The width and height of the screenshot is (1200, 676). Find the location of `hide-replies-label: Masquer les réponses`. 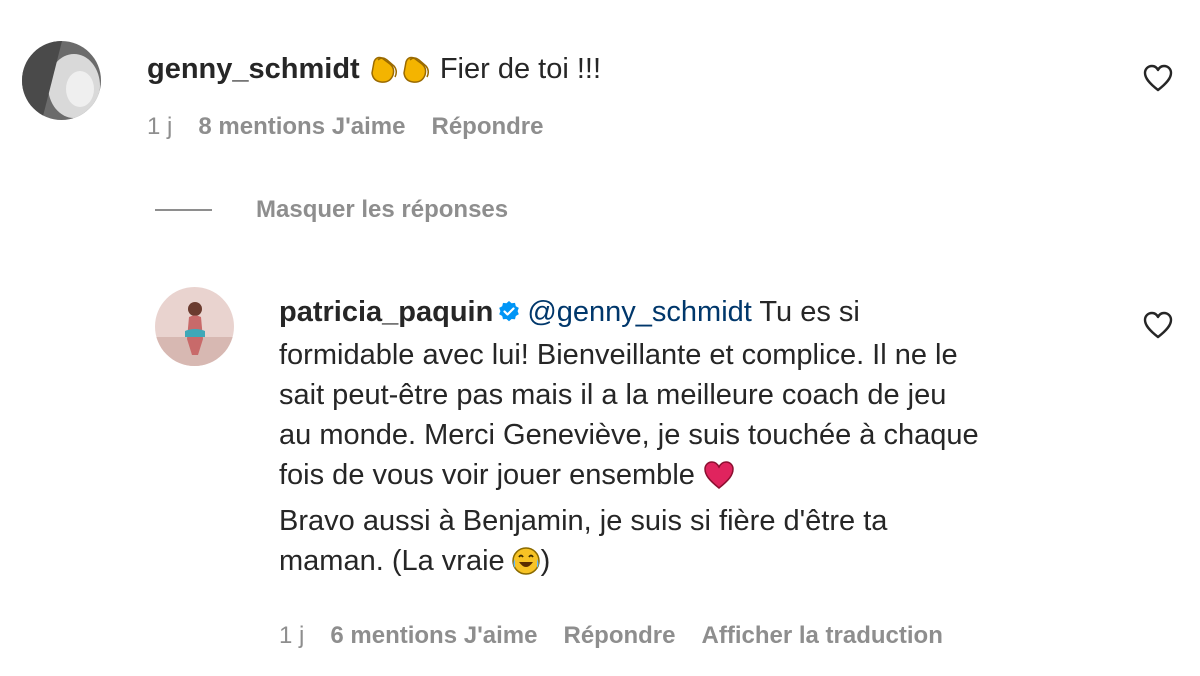

hide-replies-label: Masquer les réponses is located at coordinates (382, 209).